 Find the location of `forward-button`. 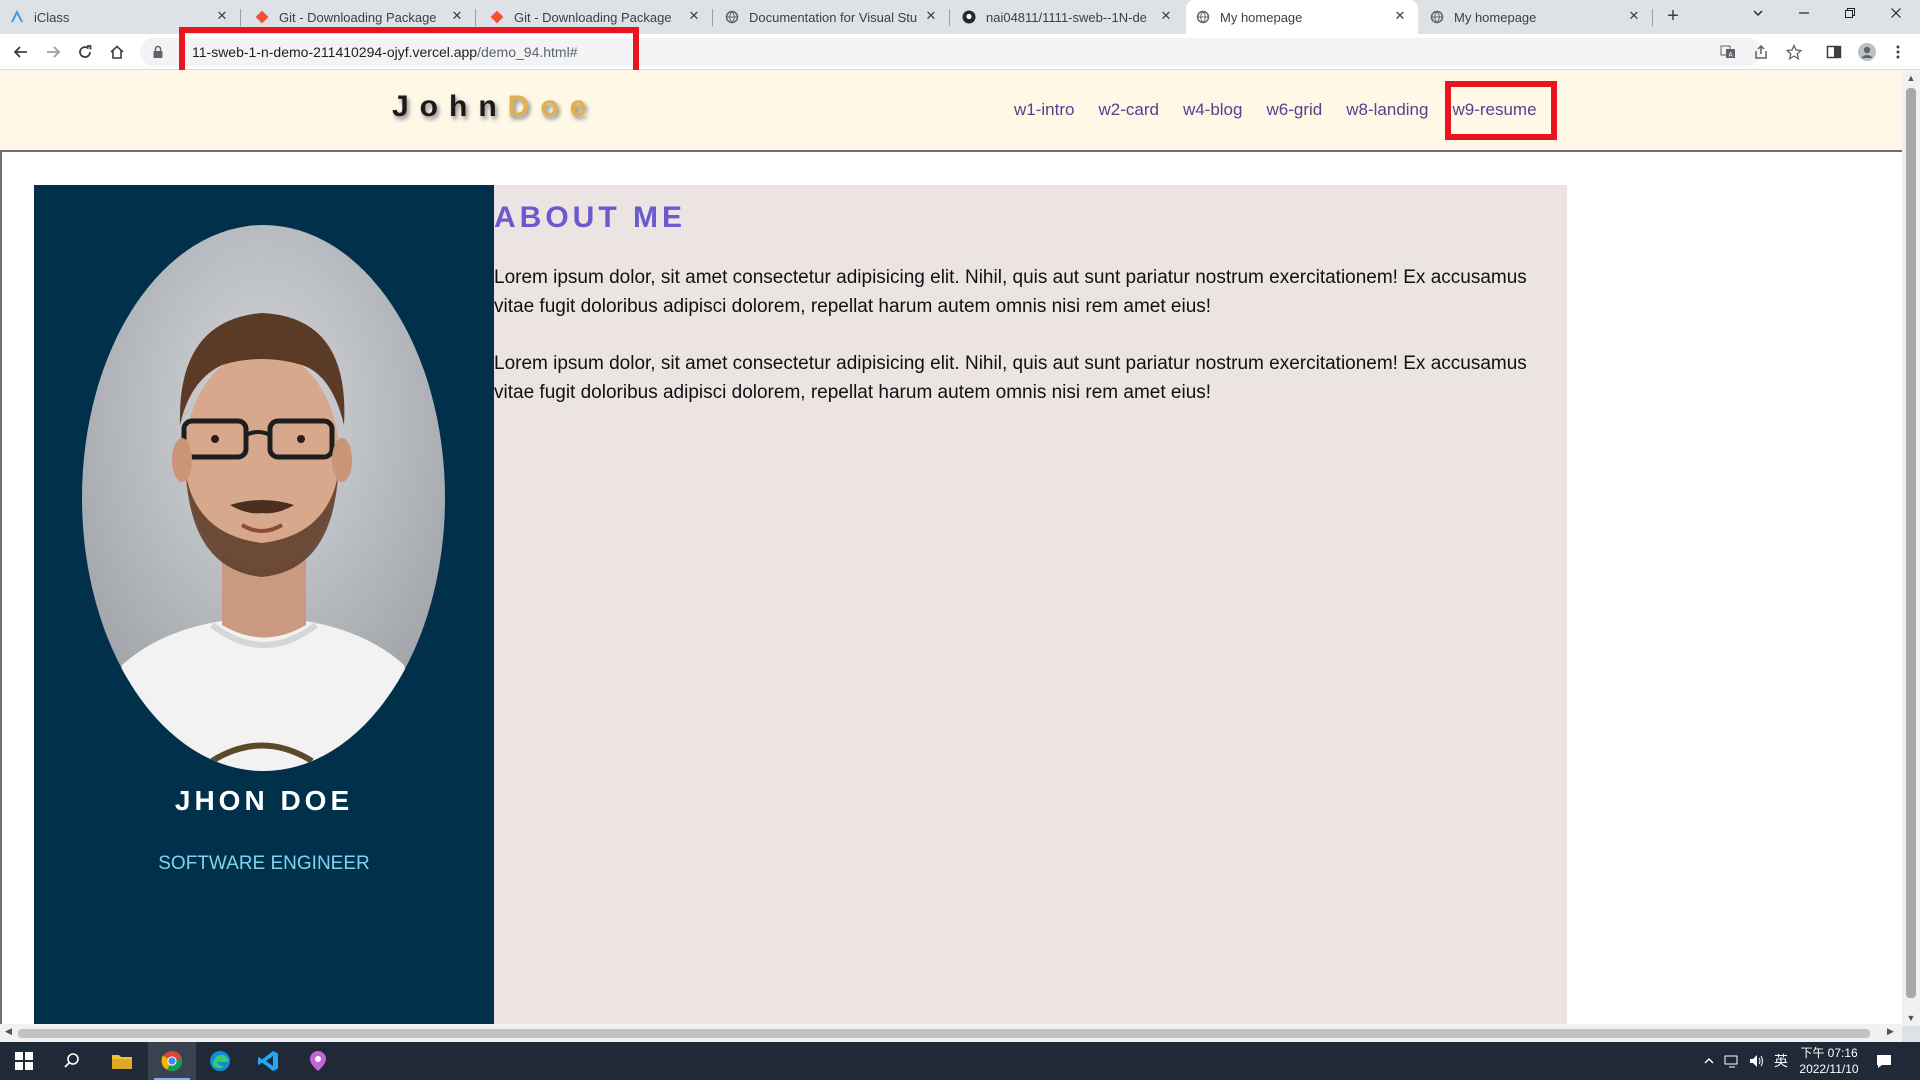

forward-button is located at coordinates (53, 52).